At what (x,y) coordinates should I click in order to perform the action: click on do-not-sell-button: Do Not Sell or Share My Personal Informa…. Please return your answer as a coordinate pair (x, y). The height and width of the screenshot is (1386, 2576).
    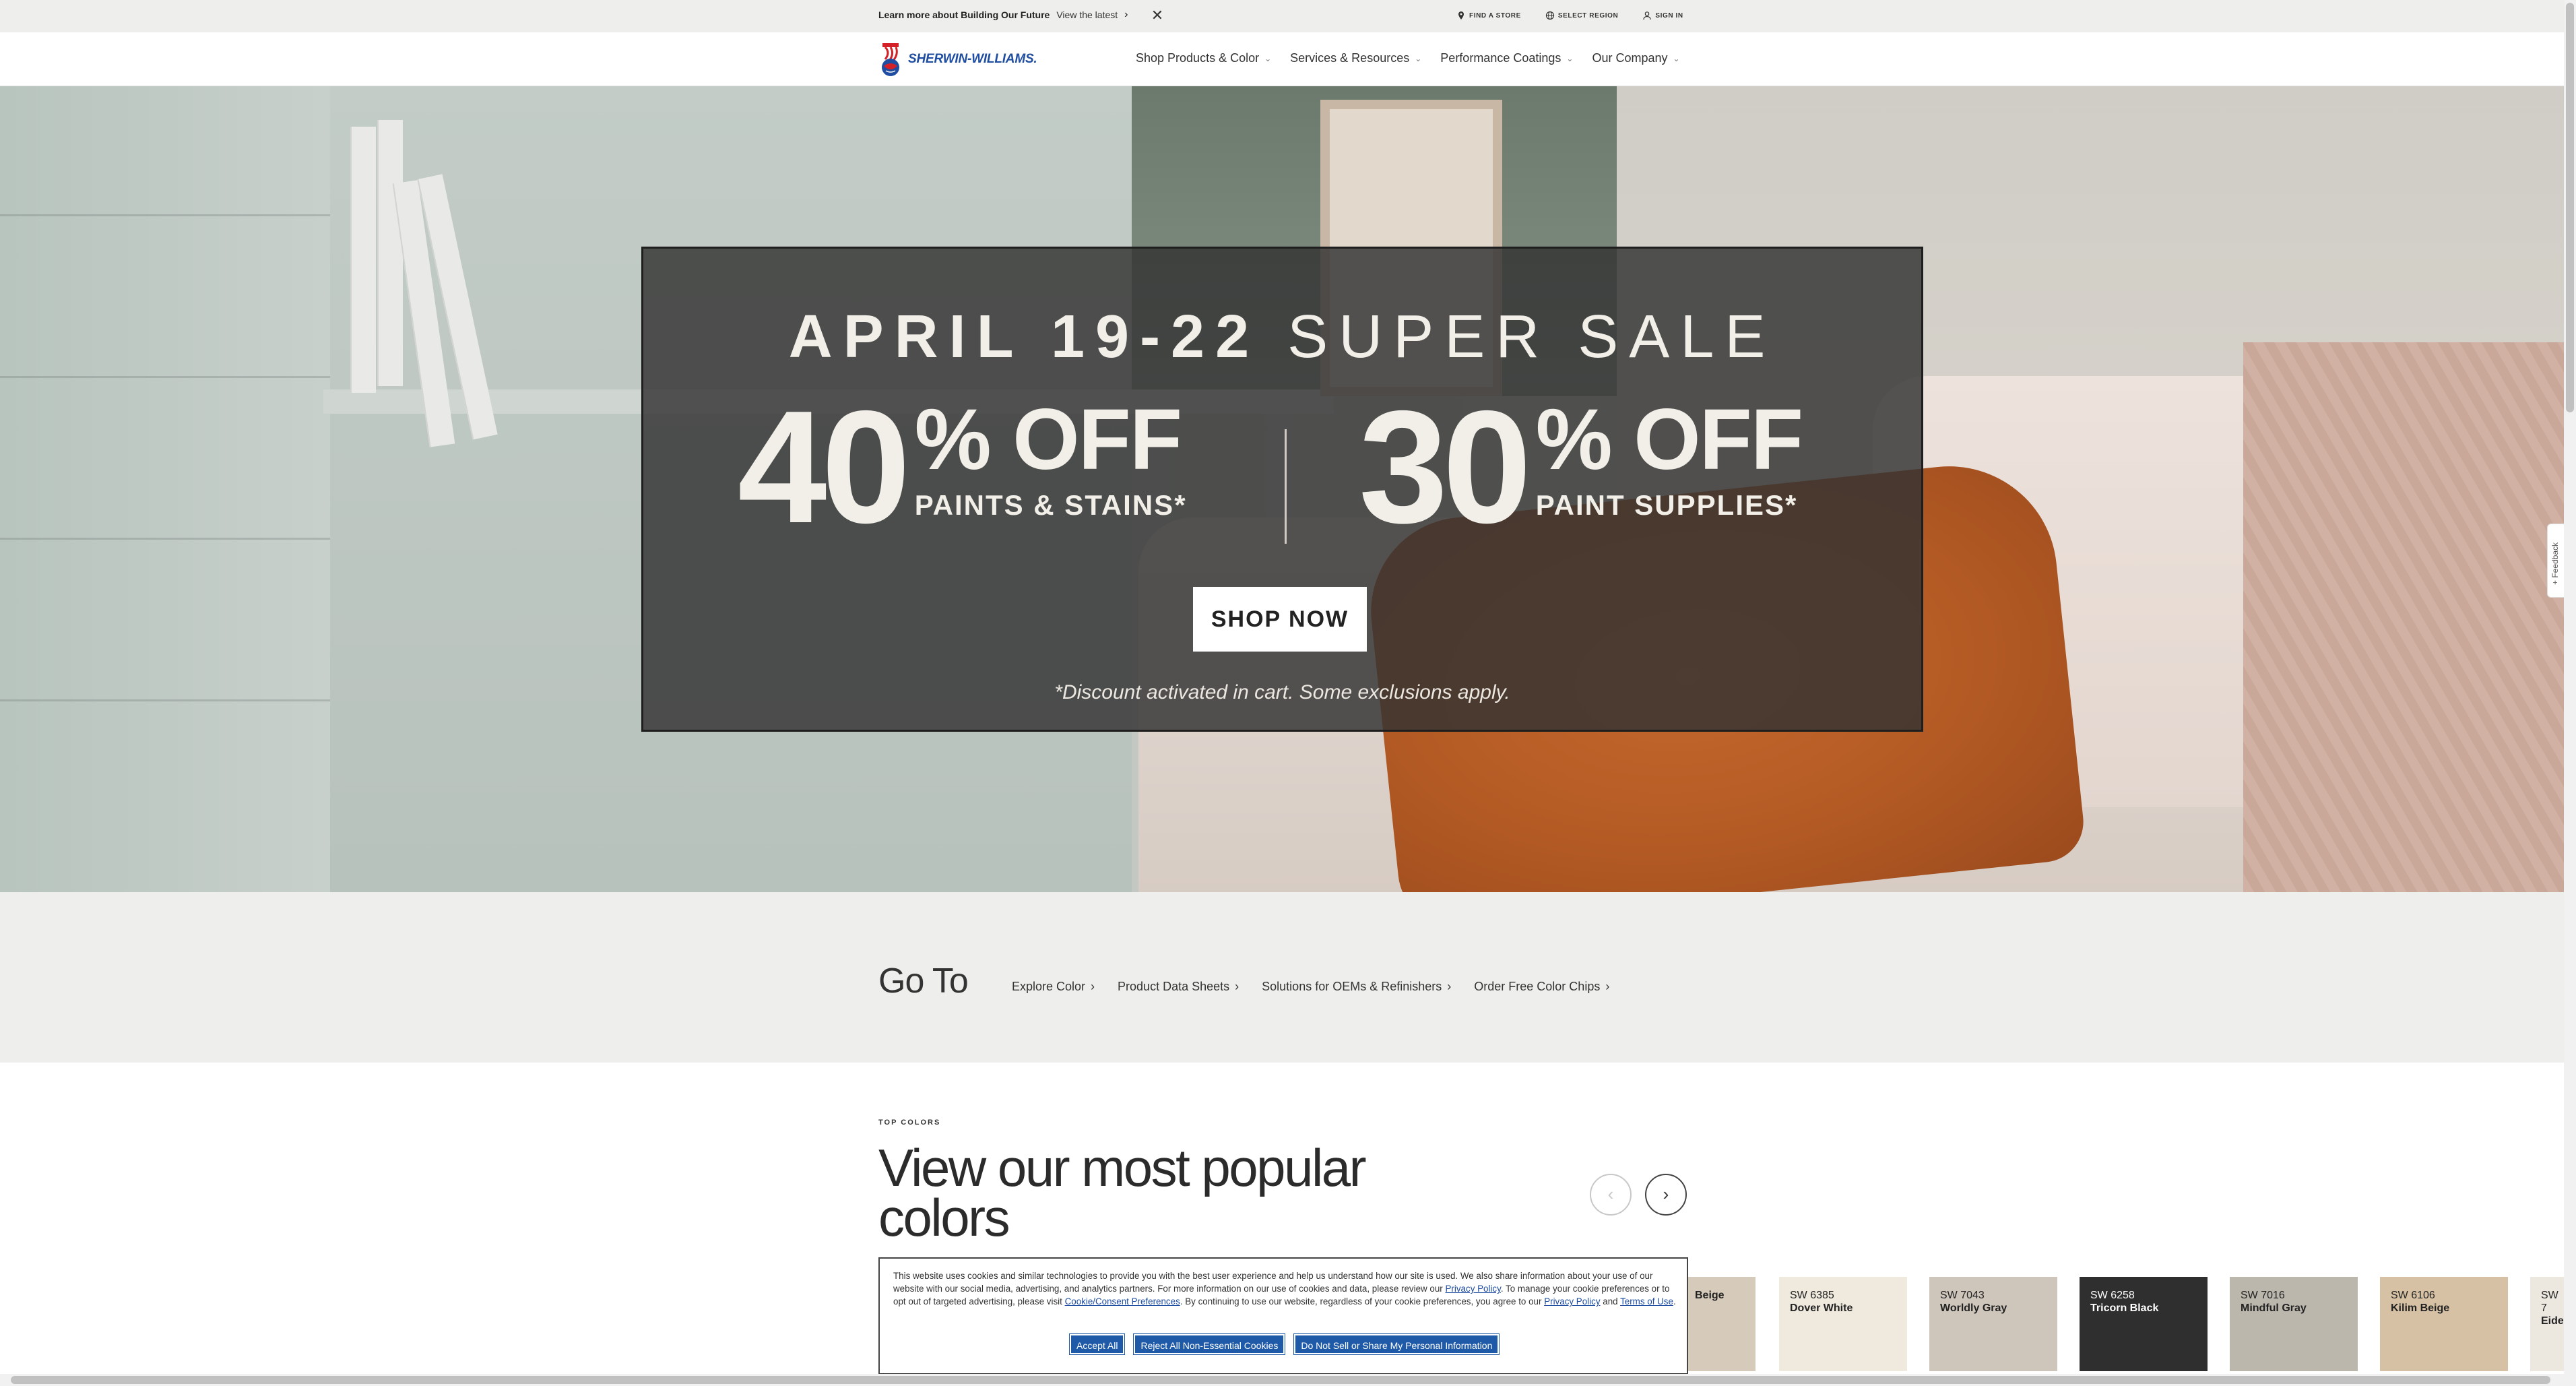
    Looking at the image, I should click on (1397, 1344).